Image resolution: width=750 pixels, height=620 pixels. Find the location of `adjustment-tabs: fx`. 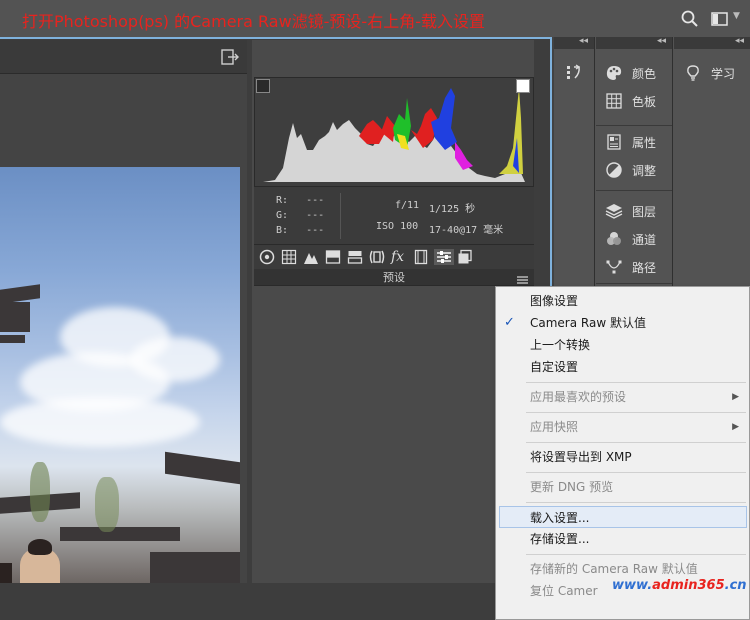

adjustment-tabs: fx is located at coordinates (394, 257).